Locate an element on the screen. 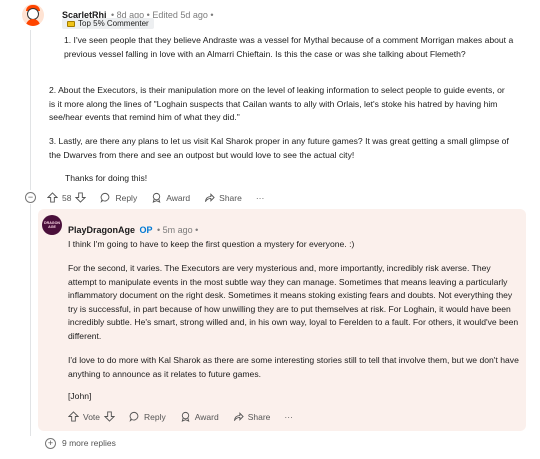 This screenshot has width=540, height=459. badge-icon is located at coordinates (71, 23).